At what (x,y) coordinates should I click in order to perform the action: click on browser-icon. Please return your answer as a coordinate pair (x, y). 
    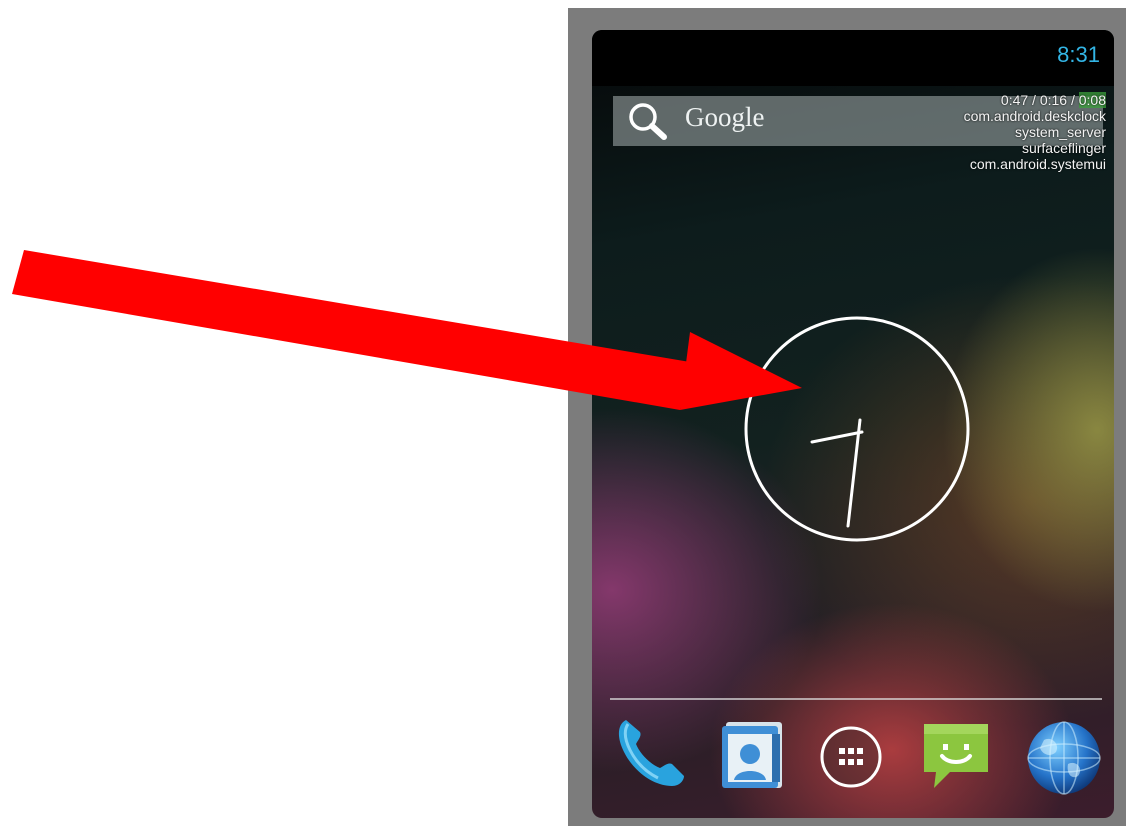
    Looking at the image, I should click on (1062, 758).